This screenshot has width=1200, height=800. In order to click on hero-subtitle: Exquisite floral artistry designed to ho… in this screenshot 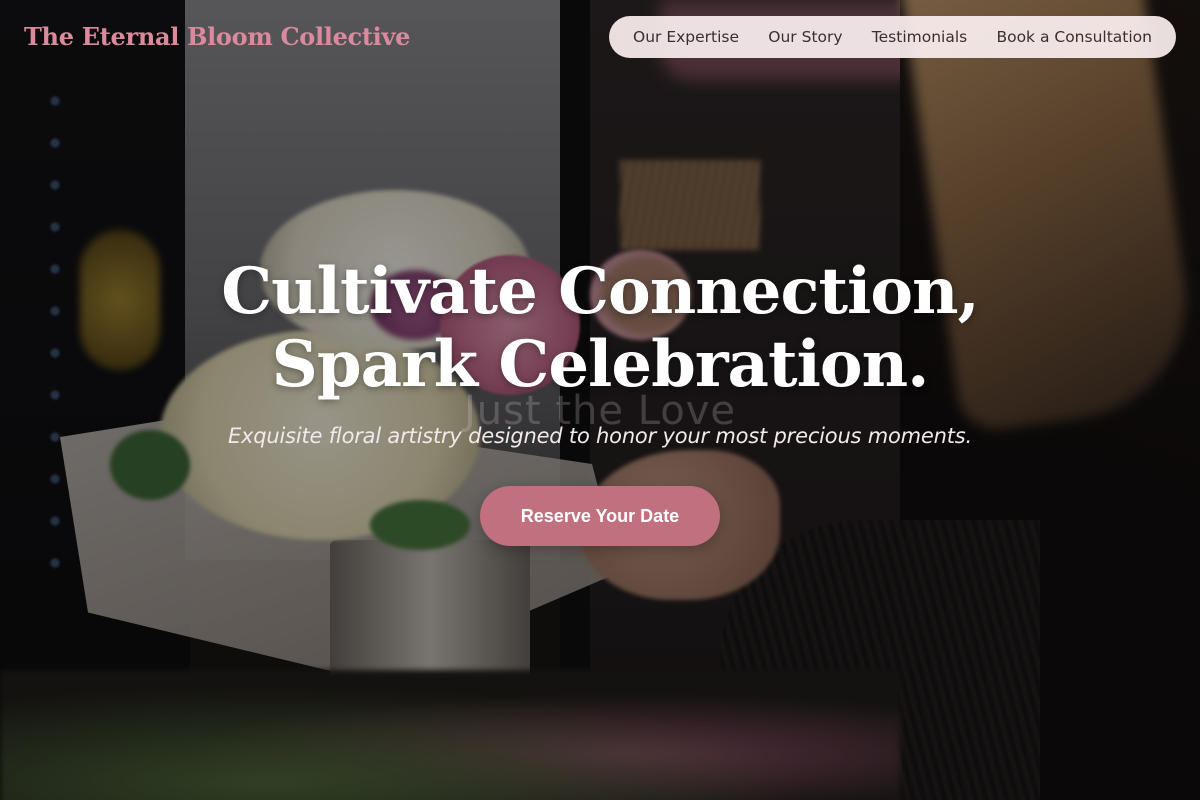, I will do `click(600, 436)`.